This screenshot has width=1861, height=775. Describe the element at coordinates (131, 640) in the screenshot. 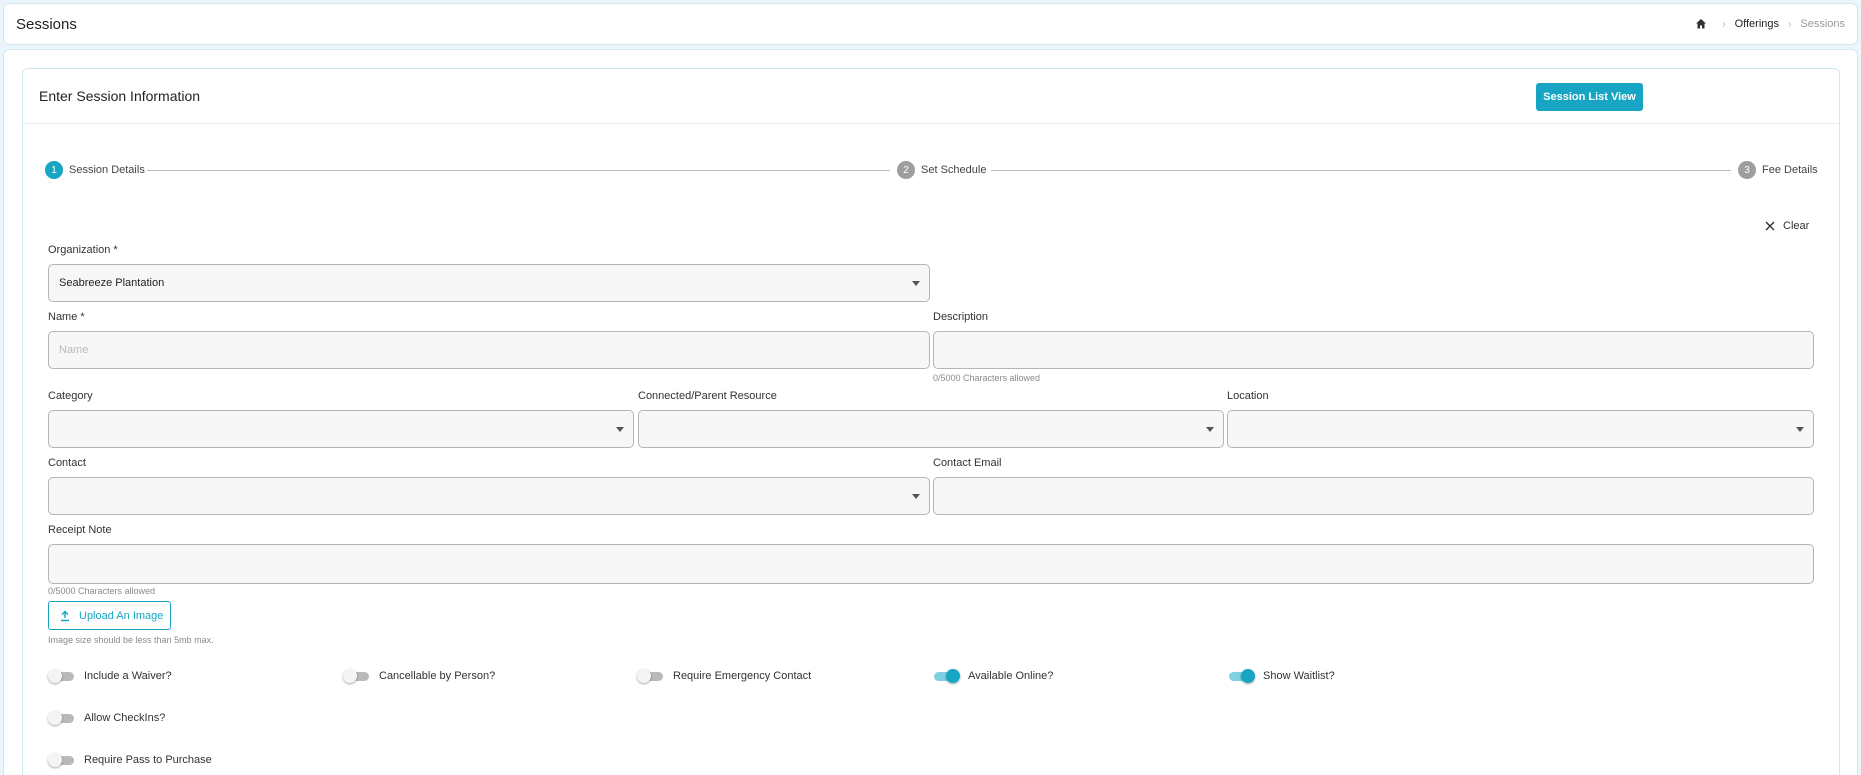

I see `upload-size-hint: Image size should be less than 5mb max.` at that location.